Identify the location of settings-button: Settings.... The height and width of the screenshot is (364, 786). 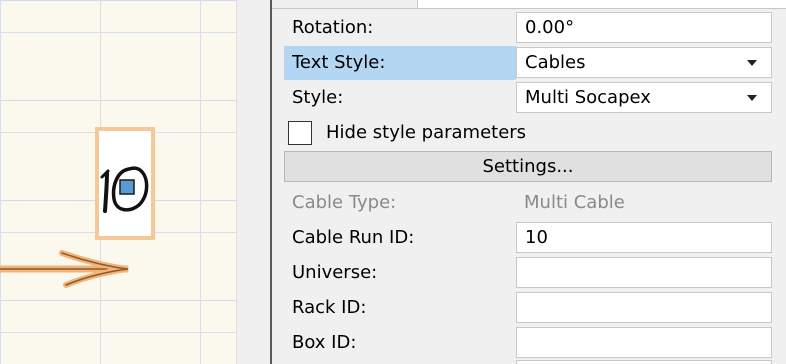
(528, 166).